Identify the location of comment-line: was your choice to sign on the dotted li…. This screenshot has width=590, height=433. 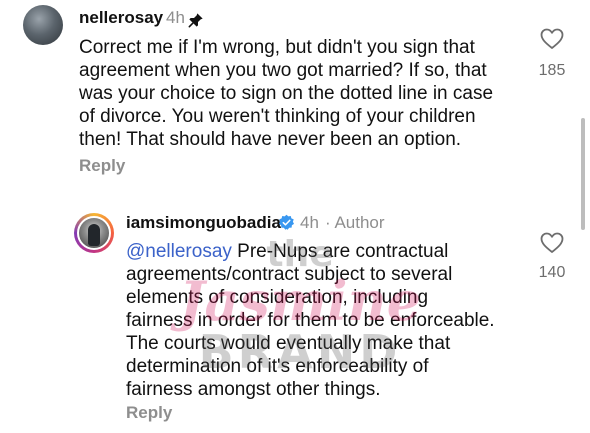
(286, 93).